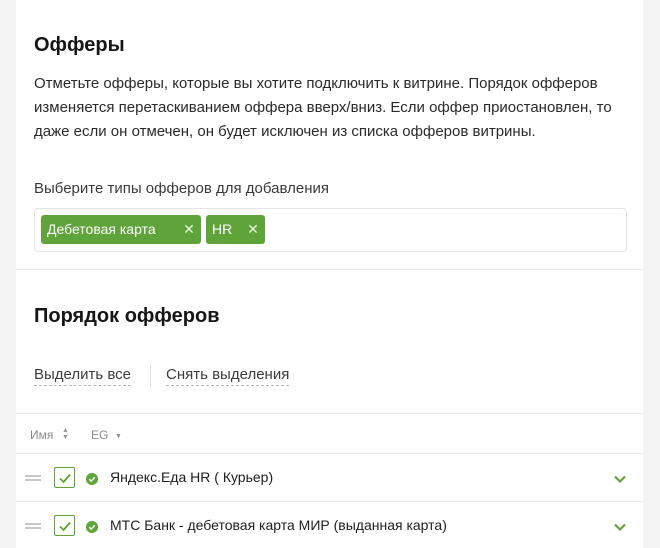 The image size is (660, 548). I want to click on actions-divider, so click(150, 376).